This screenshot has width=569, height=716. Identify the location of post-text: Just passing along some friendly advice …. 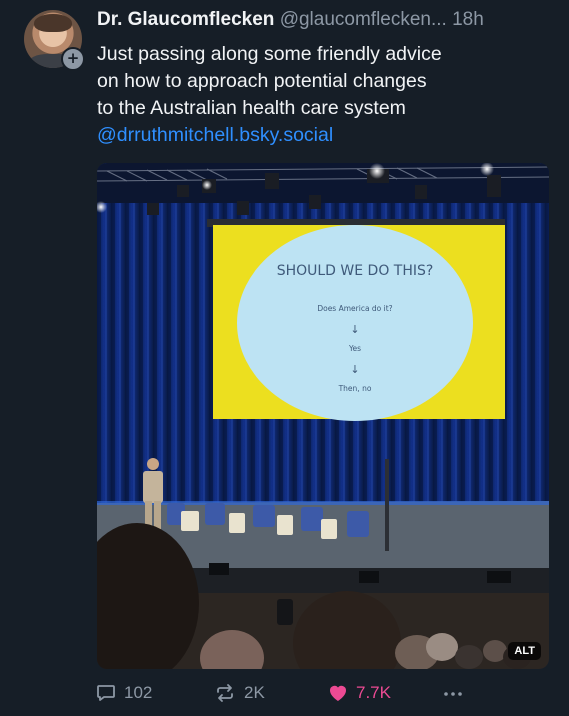
(317, 95).